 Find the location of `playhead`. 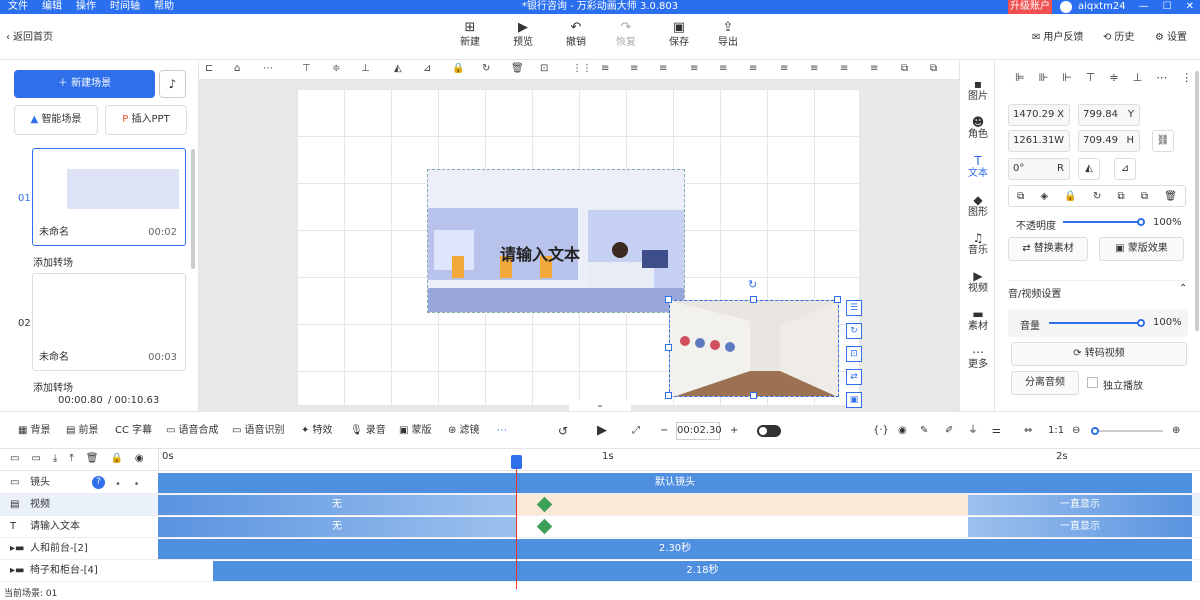

playhead is located at coordinates (516, 528).